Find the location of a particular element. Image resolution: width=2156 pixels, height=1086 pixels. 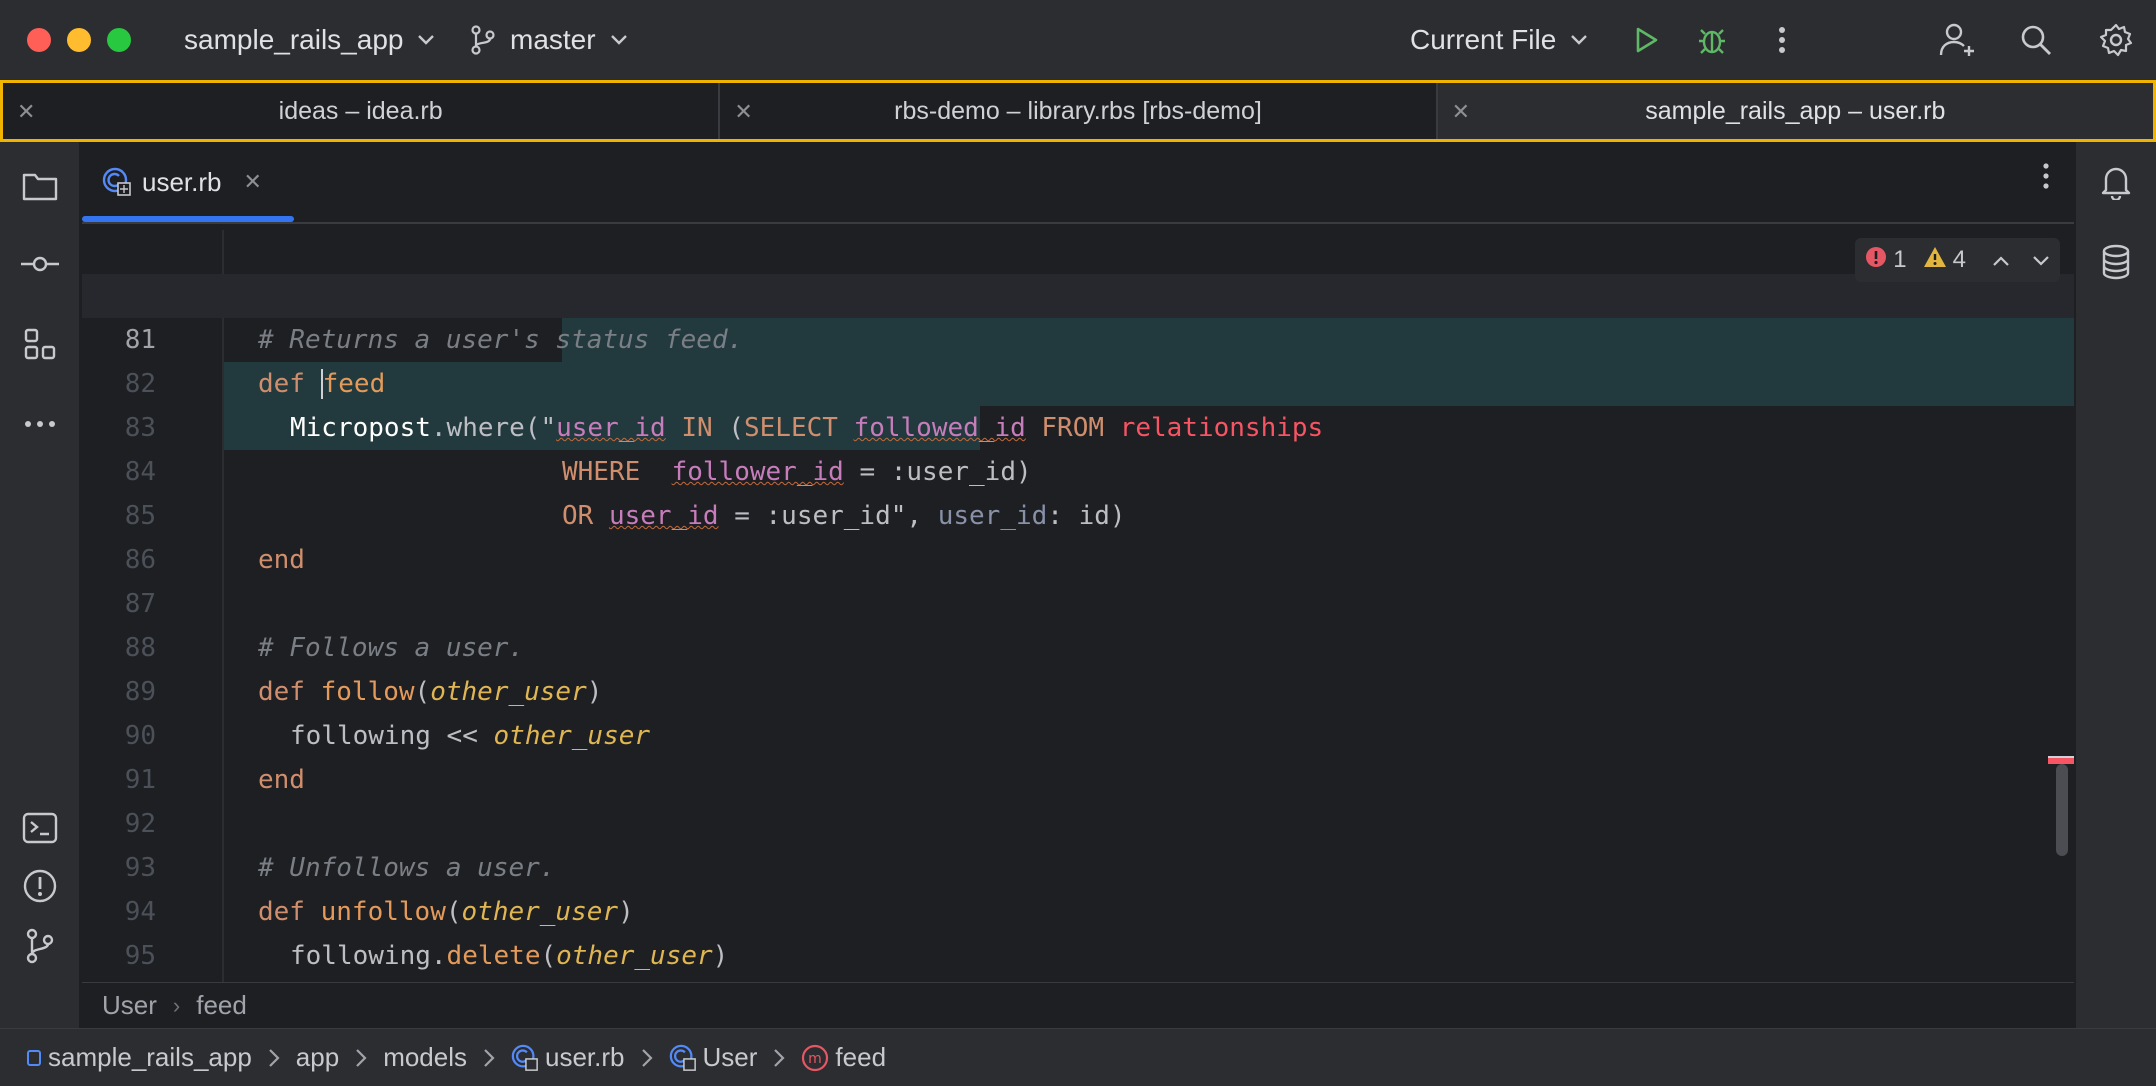

code-line: 92 # Unfollows a user. is located at coordinates (340, 846).